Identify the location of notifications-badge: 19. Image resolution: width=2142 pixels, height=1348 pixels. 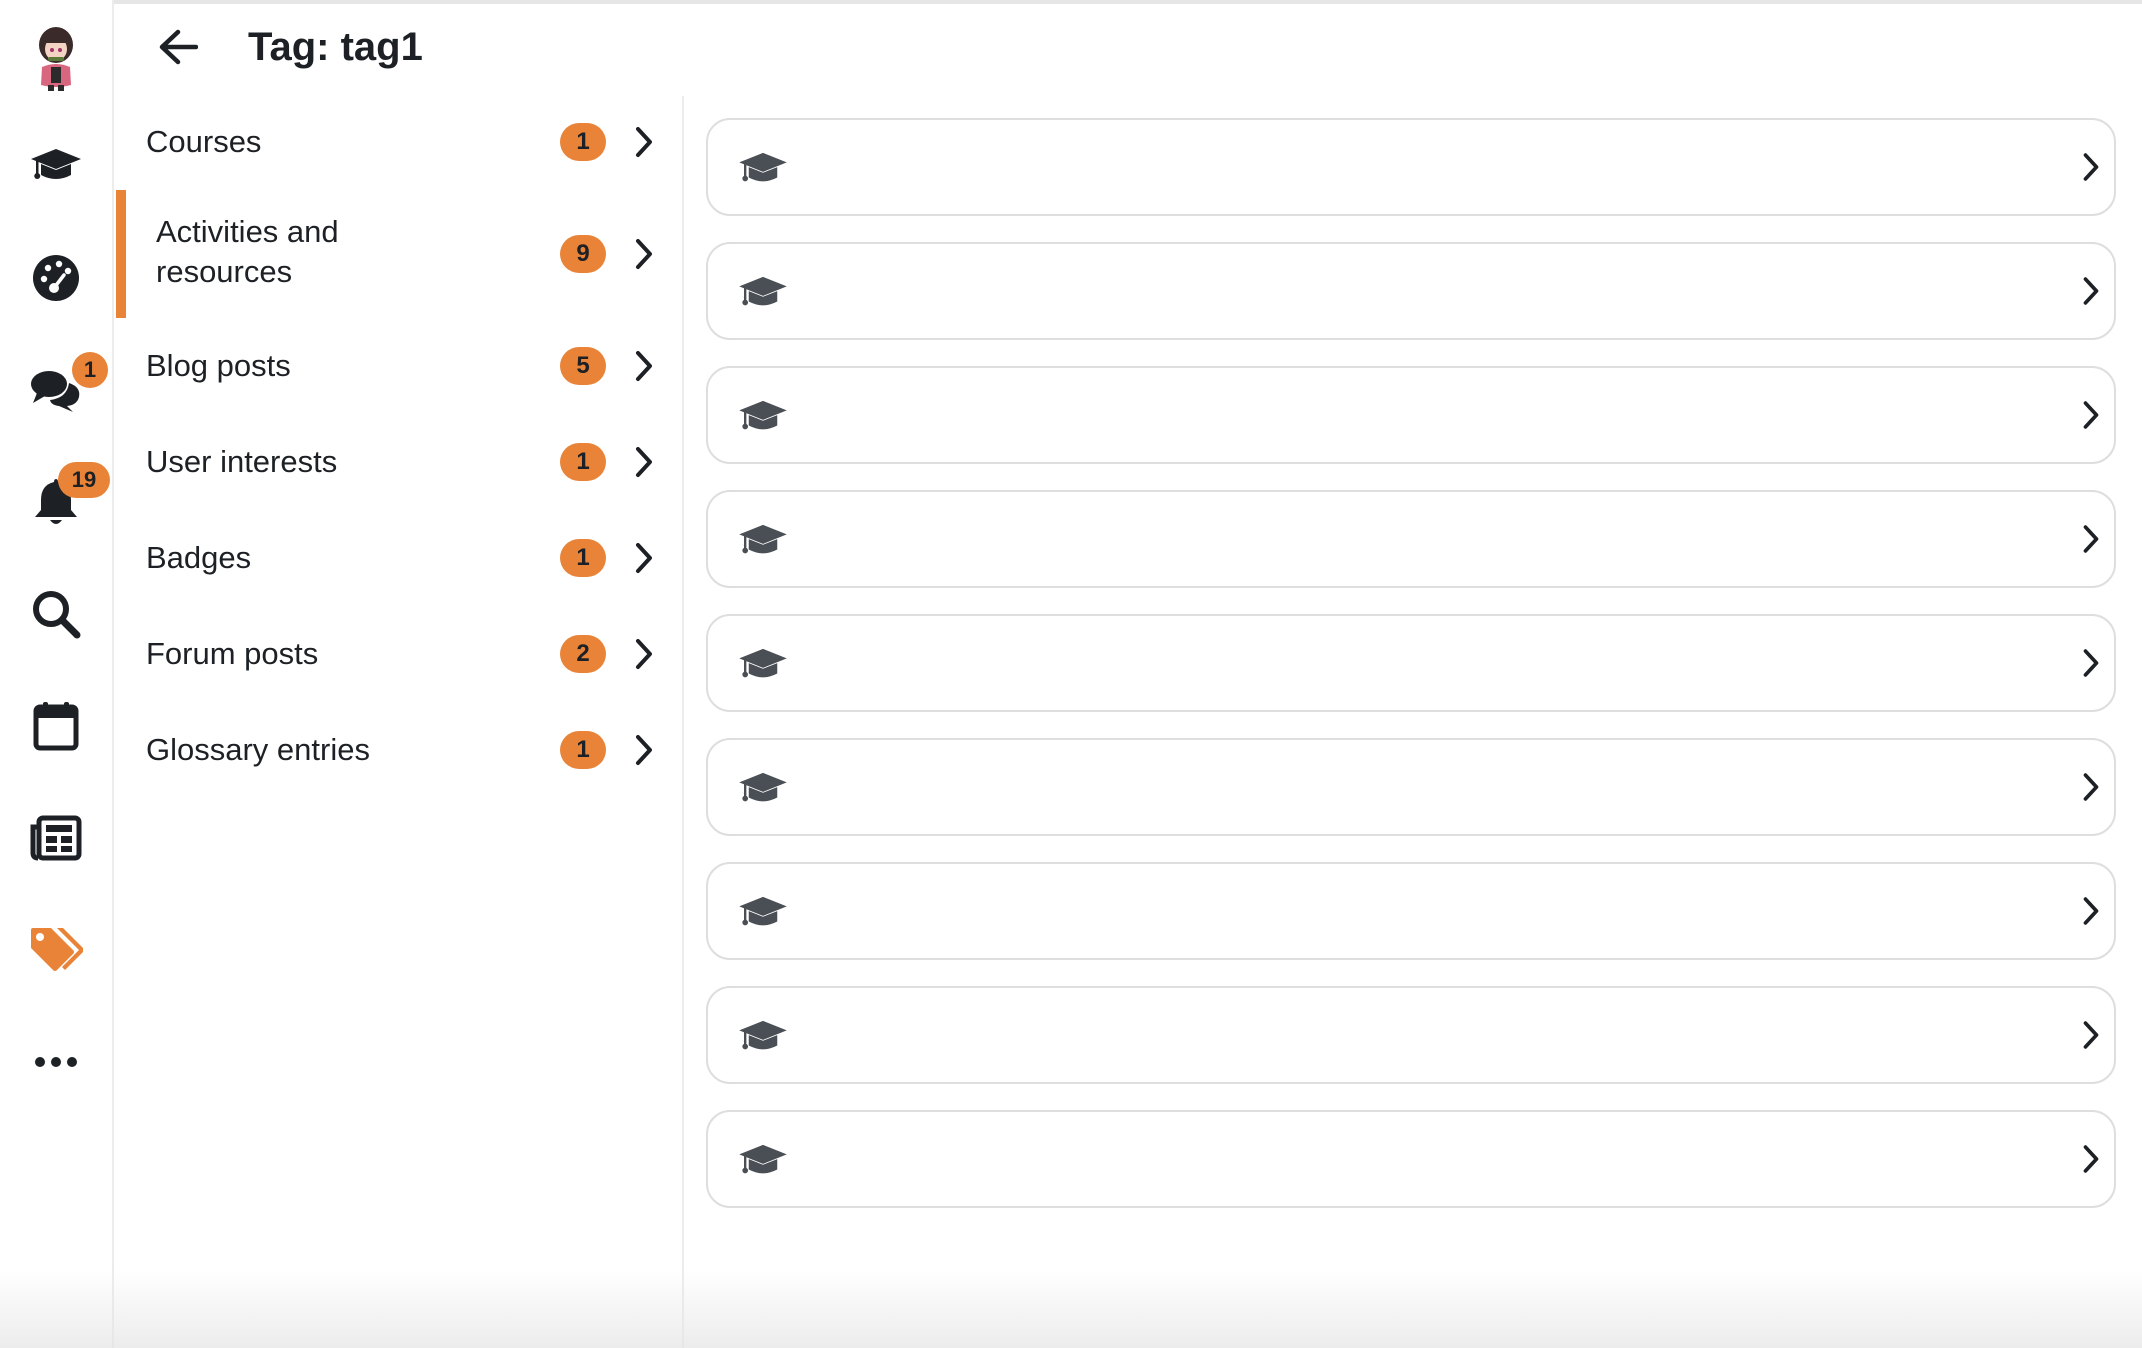
(84, 480).